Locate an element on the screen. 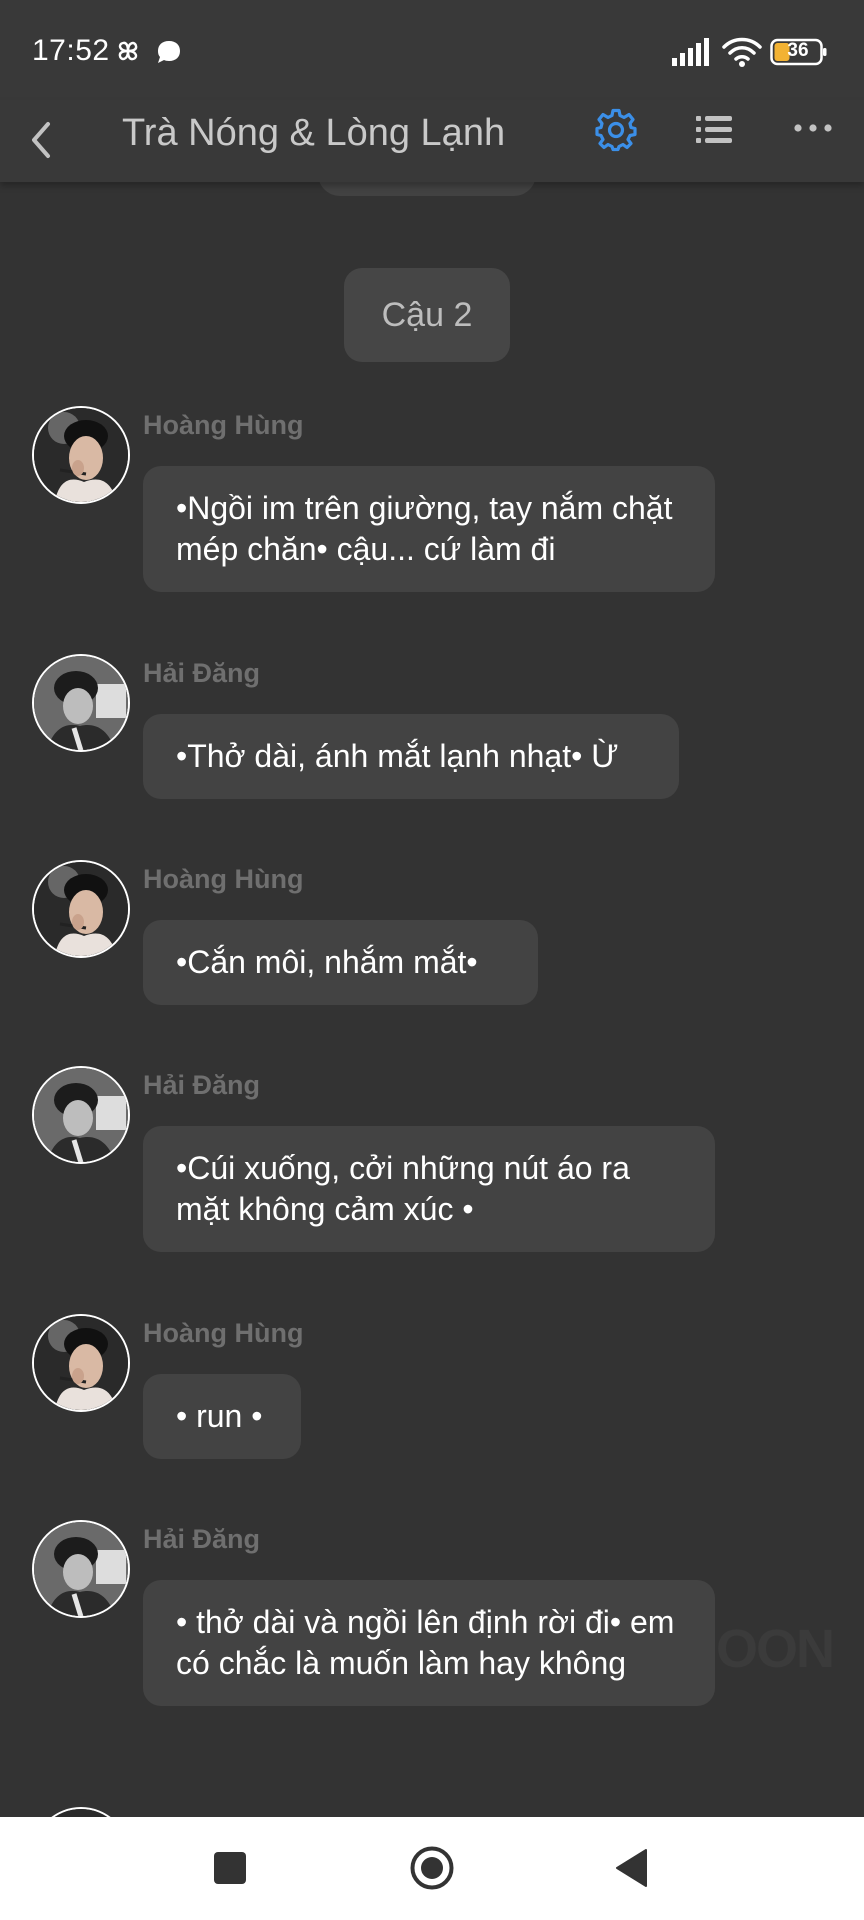 The image size is (864, 1920). app-bar: Trà Nóng & Lòng Lạnh is located at coordinates (432, 141).